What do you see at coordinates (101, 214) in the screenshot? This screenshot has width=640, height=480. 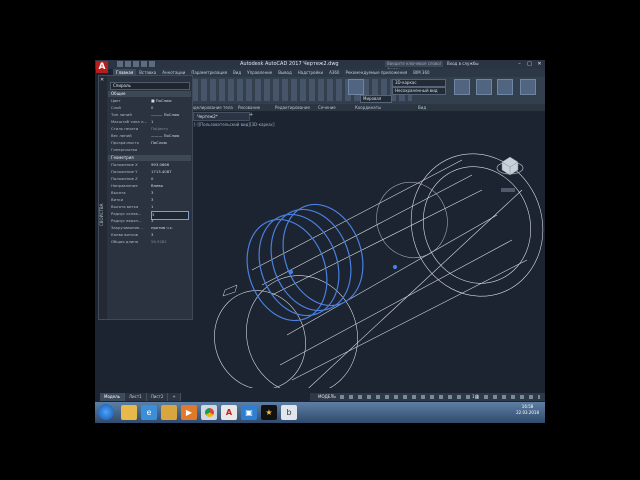 I see `palette-title: СВОЙСТВА` at bounding box center [101, 214].